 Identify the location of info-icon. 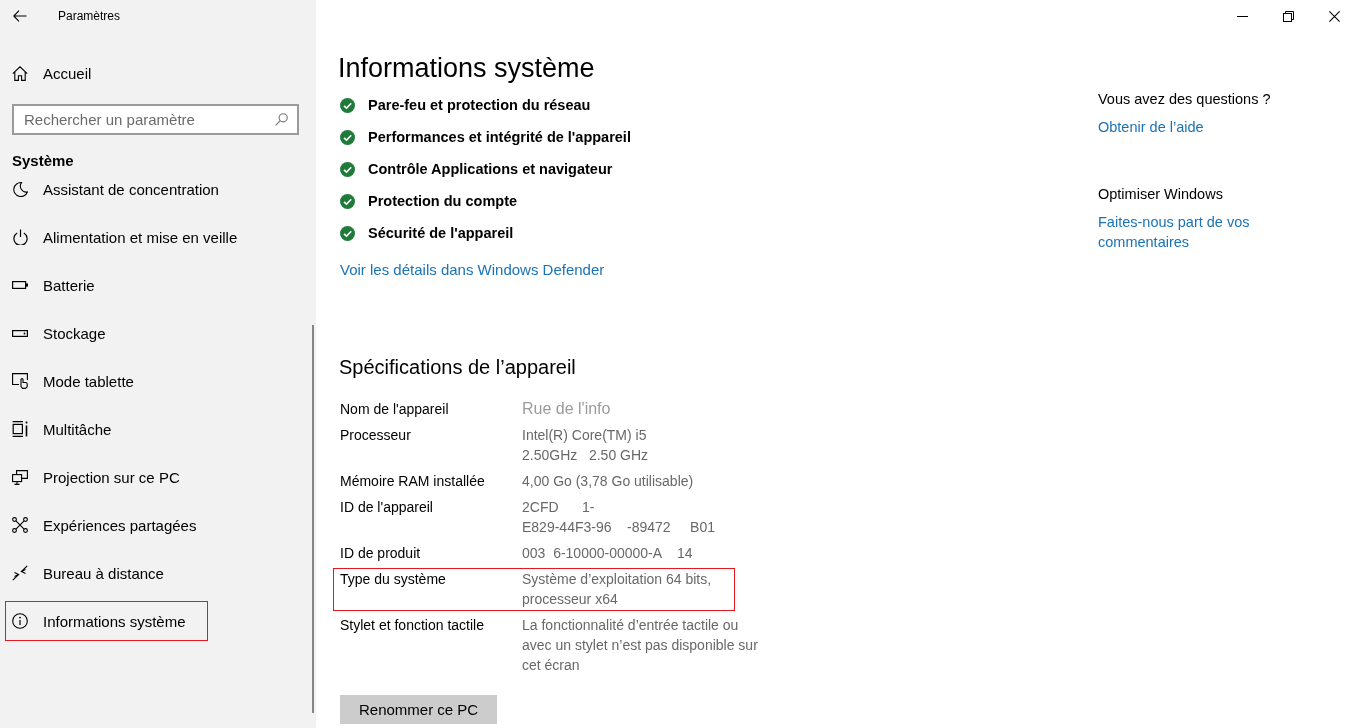
(20, 621).